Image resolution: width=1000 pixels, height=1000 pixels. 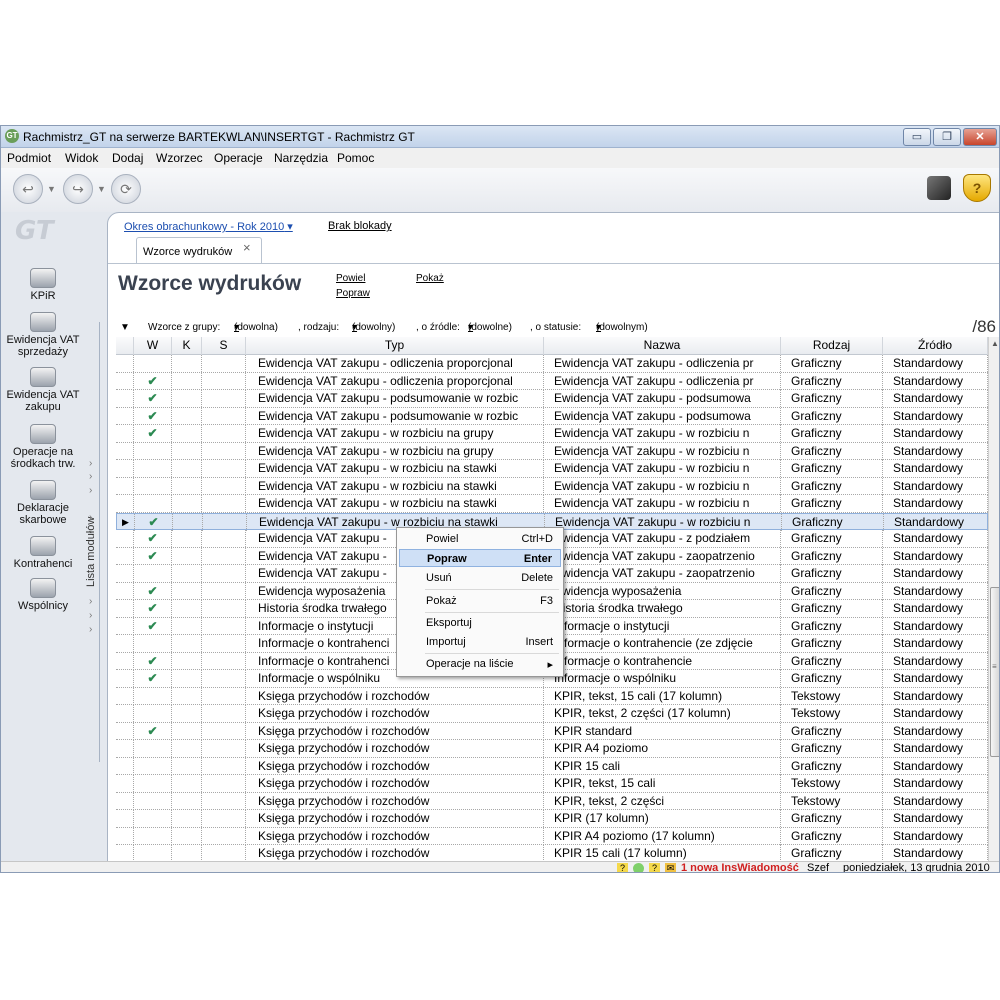 What do you see at coordinates (373, 327) in the screenshot?
I see `filter-kind-dropdown: (dowolny) ▾` at bounding box center [373, 327].